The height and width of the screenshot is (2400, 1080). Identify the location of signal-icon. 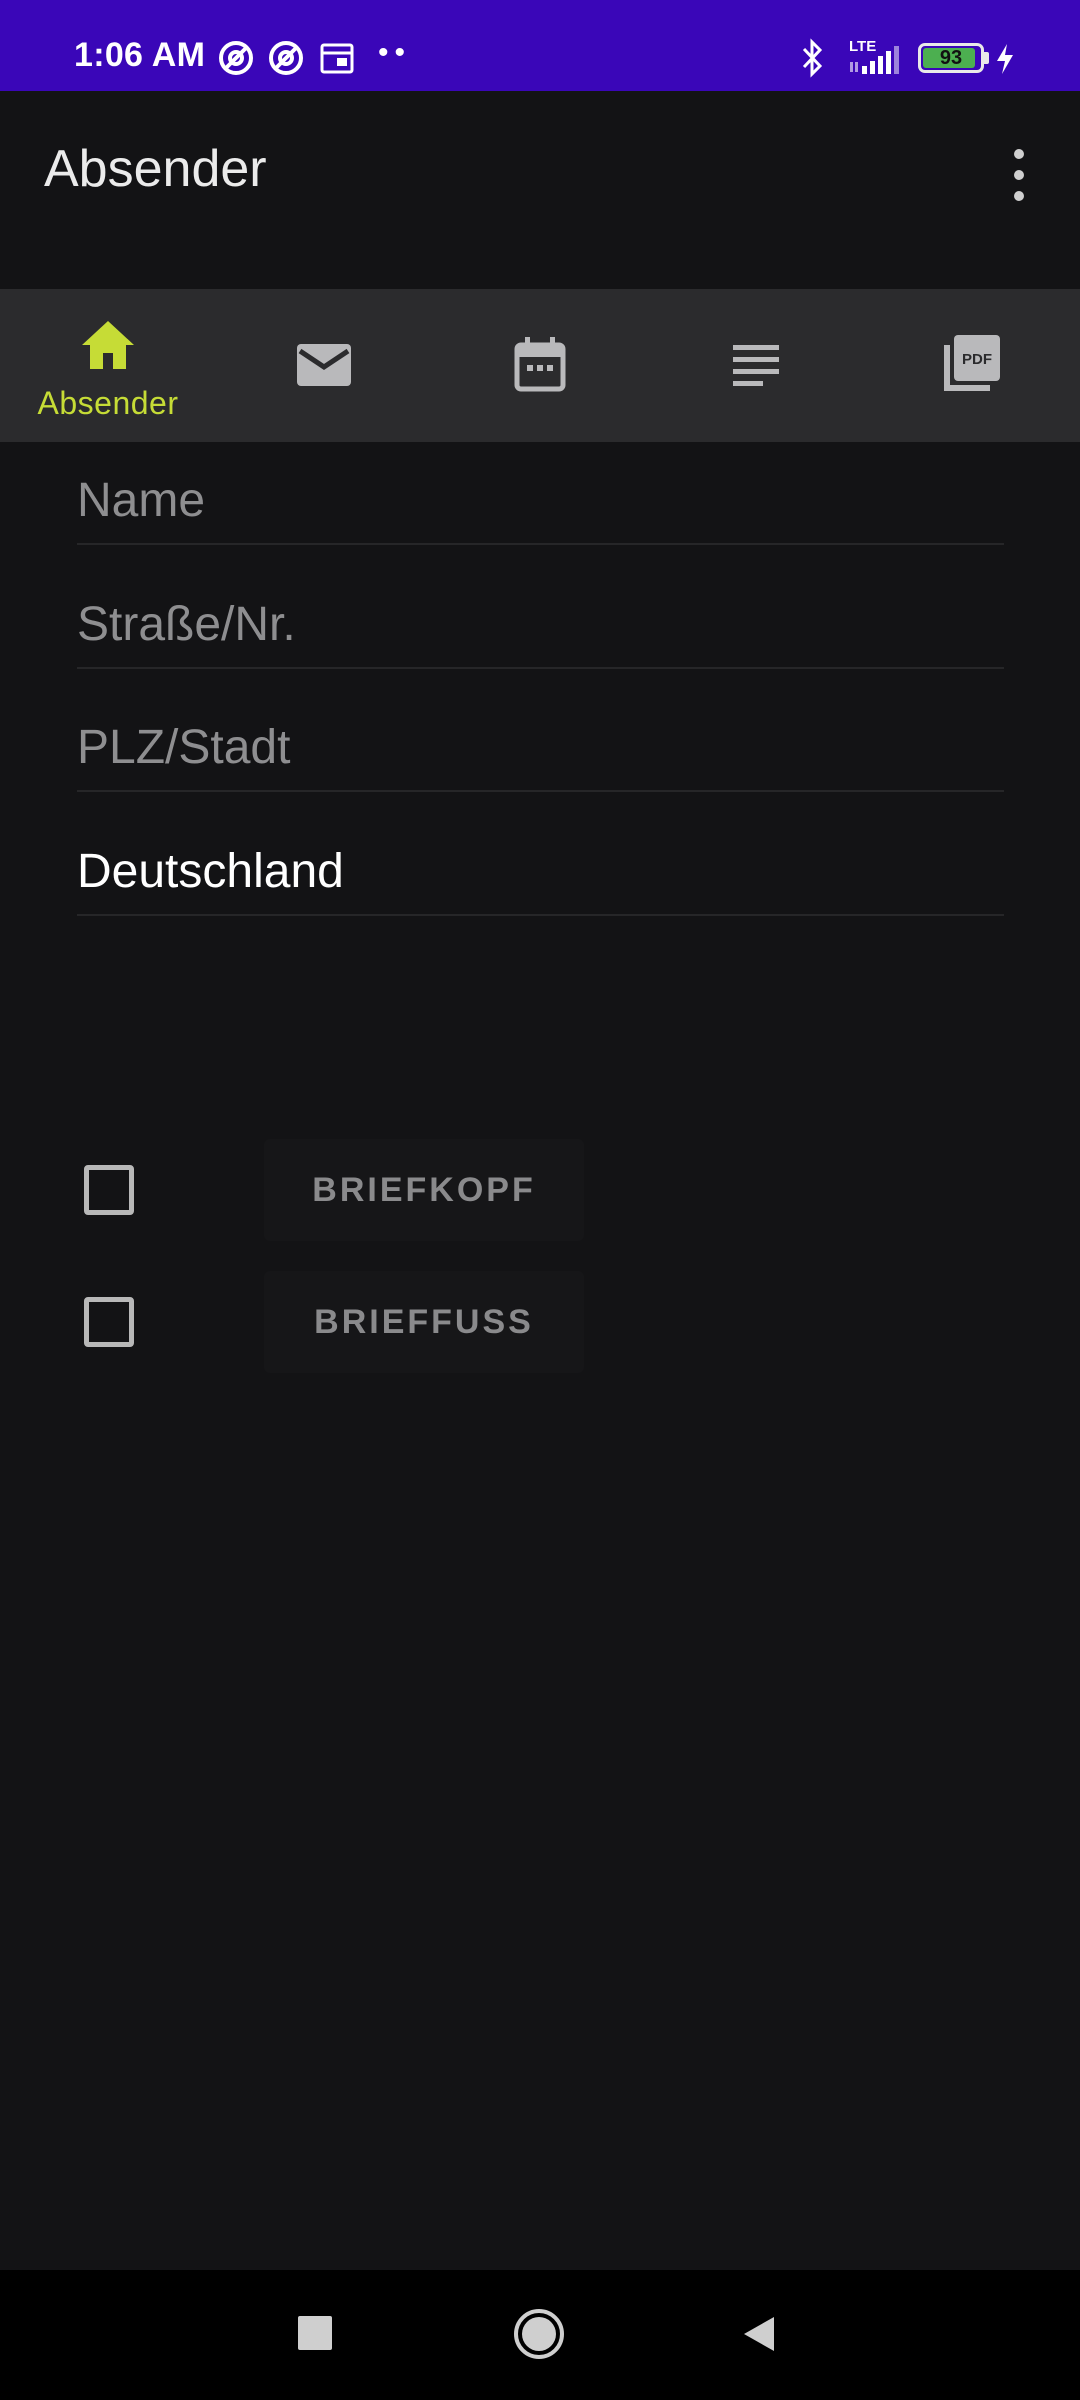
(874, 60).